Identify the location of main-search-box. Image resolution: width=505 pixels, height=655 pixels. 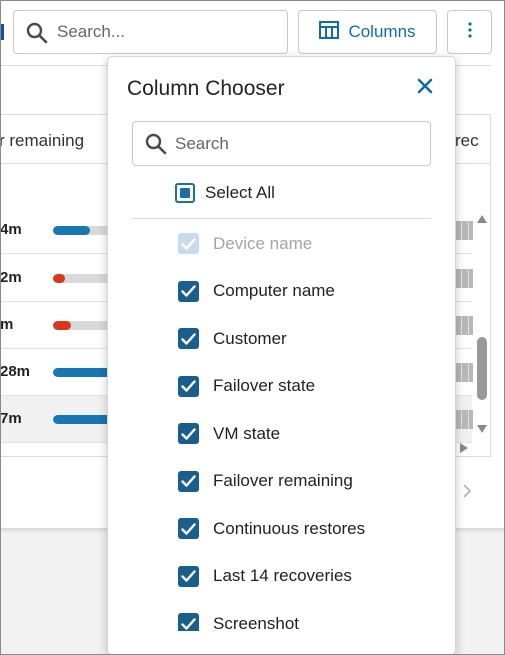
(150, 32).